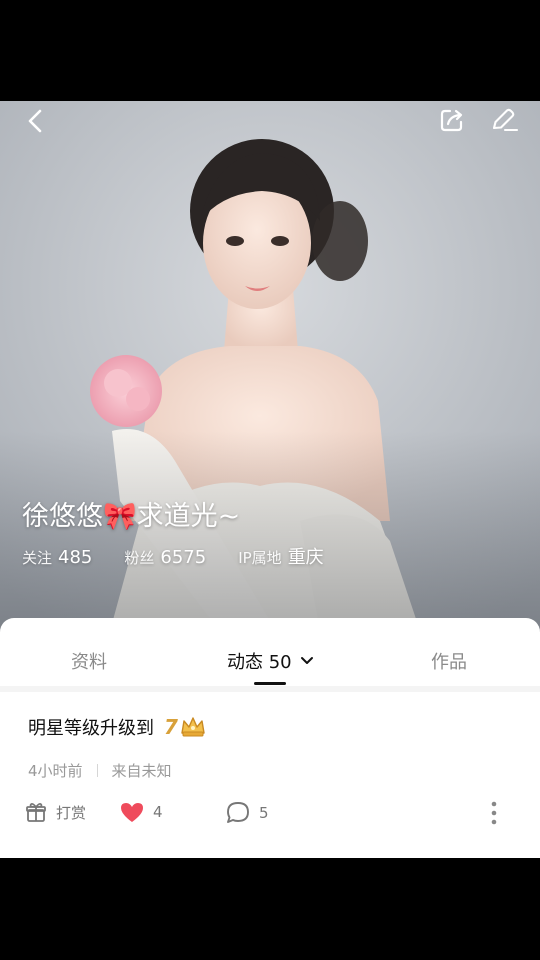 The height and width of the screenshot is (960, 540). I want to click on more-button, so click(494, 813).